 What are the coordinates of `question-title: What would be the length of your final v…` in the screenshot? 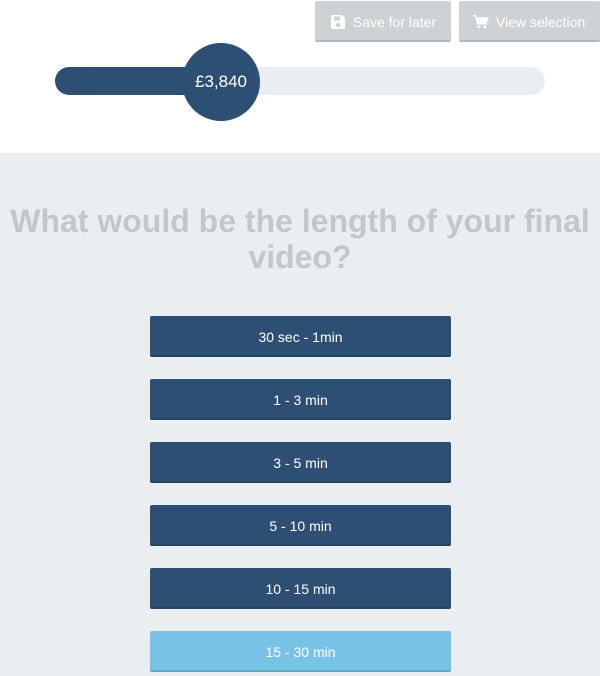 It's located at (300, 239).